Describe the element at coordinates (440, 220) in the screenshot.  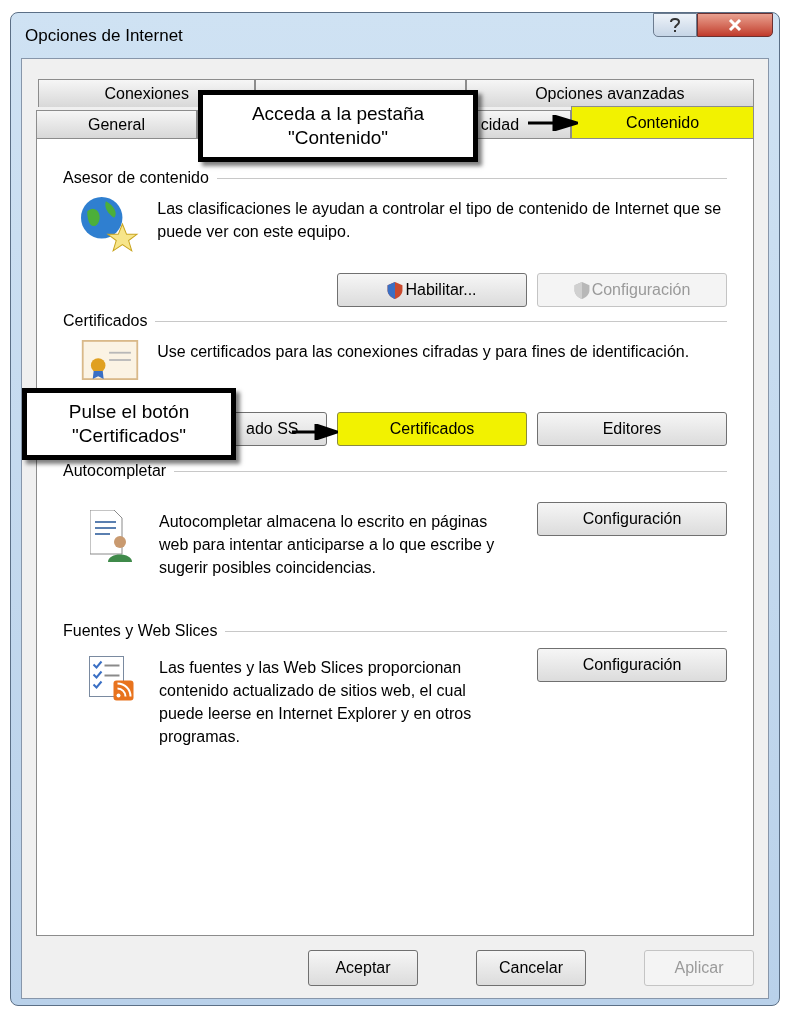
I see `section-description: Las clasificaciones le ayudan a controlar el tipo de contenido de Internet que se puede ver con este equipo.` at that location.